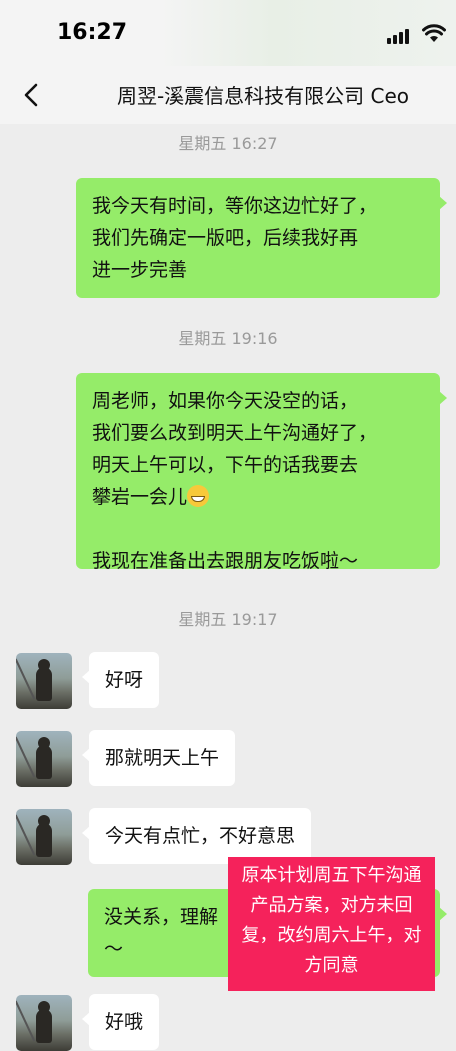  I want to click on annotation-note: 原本计划周五下午沟通 产品方案，对方未回 复，改约周六上午，对 方同意, so click(331, 924).